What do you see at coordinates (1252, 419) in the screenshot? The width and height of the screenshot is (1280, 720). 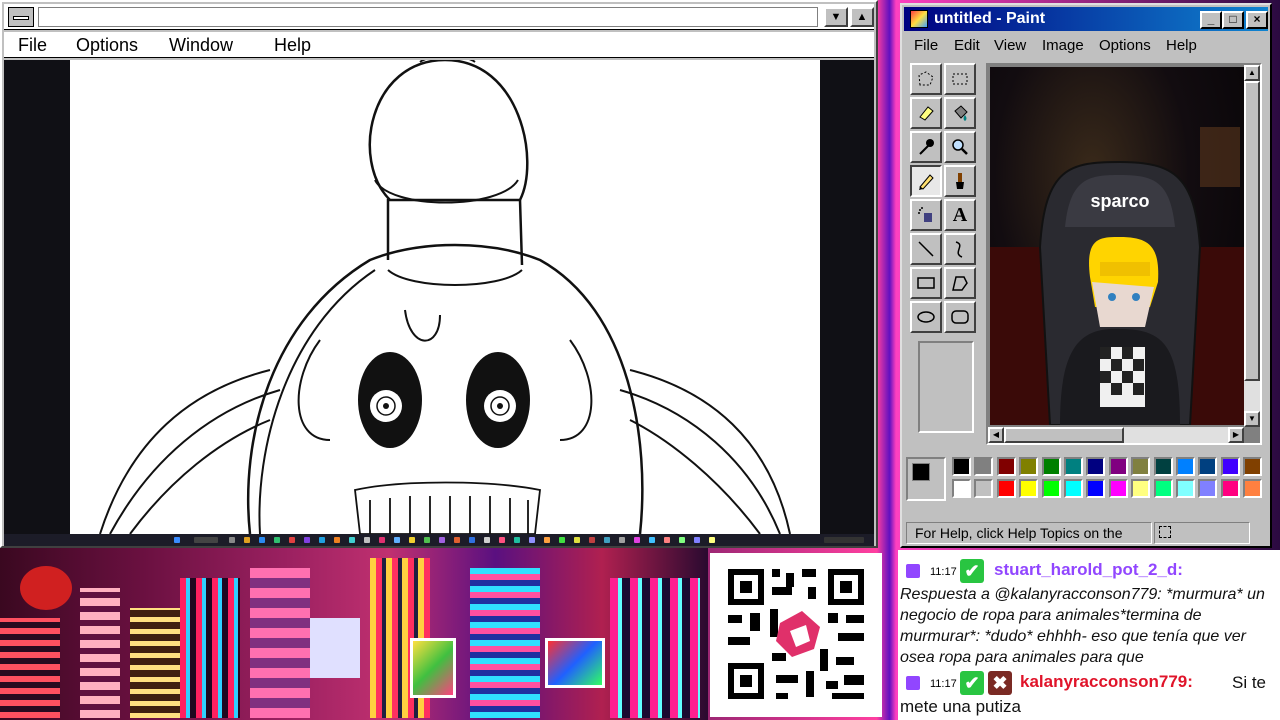 I see `scroll-down-button: ▼` at bounding box center [1252, 419].